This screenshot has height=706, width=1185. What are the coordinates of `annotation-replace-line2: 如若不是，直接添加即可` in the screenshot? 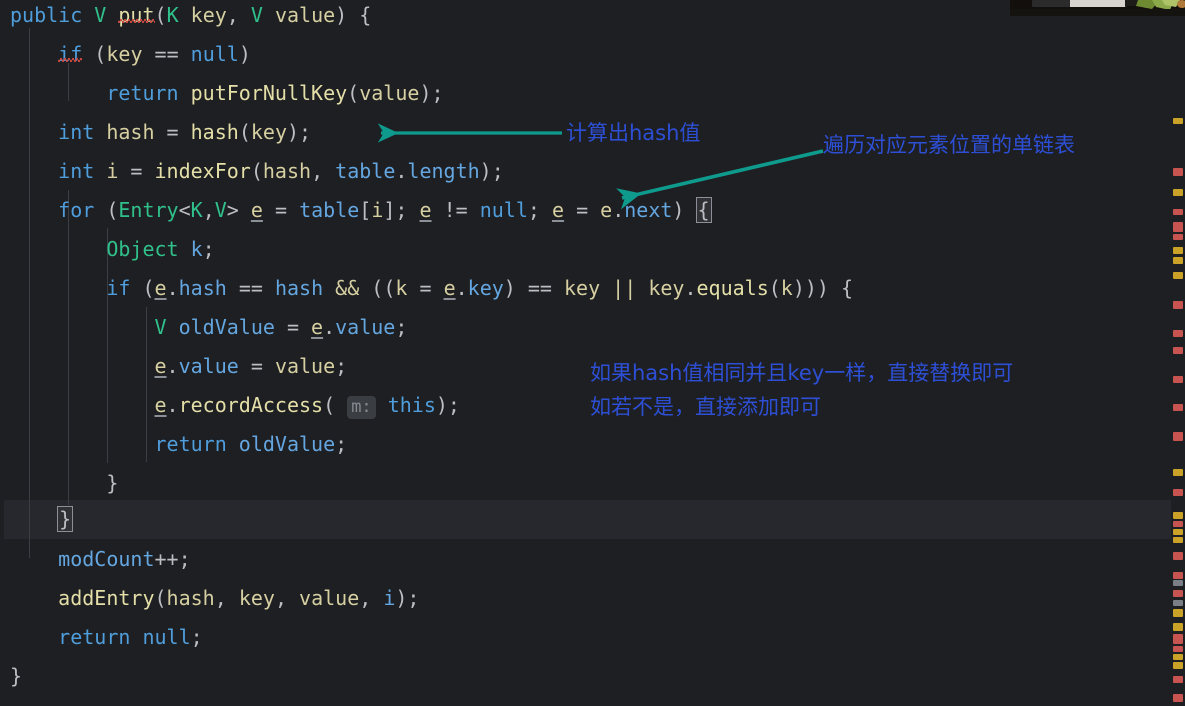 It's located at (705, 407).